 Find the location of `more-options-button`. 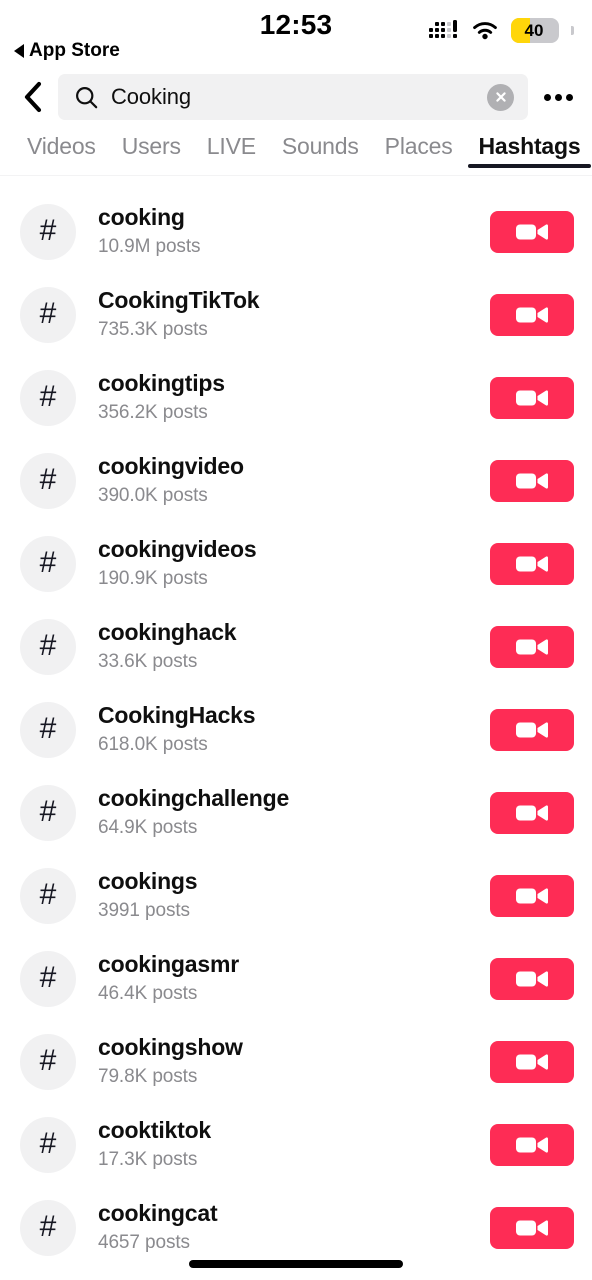

more-options-button is located at coordinates (558, 97).